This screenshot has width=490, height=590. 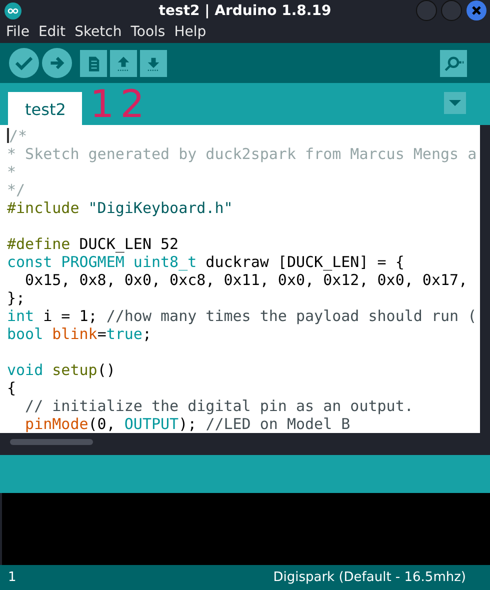 I want to click on menu-item: Sketch, so click(x=98, y=32).